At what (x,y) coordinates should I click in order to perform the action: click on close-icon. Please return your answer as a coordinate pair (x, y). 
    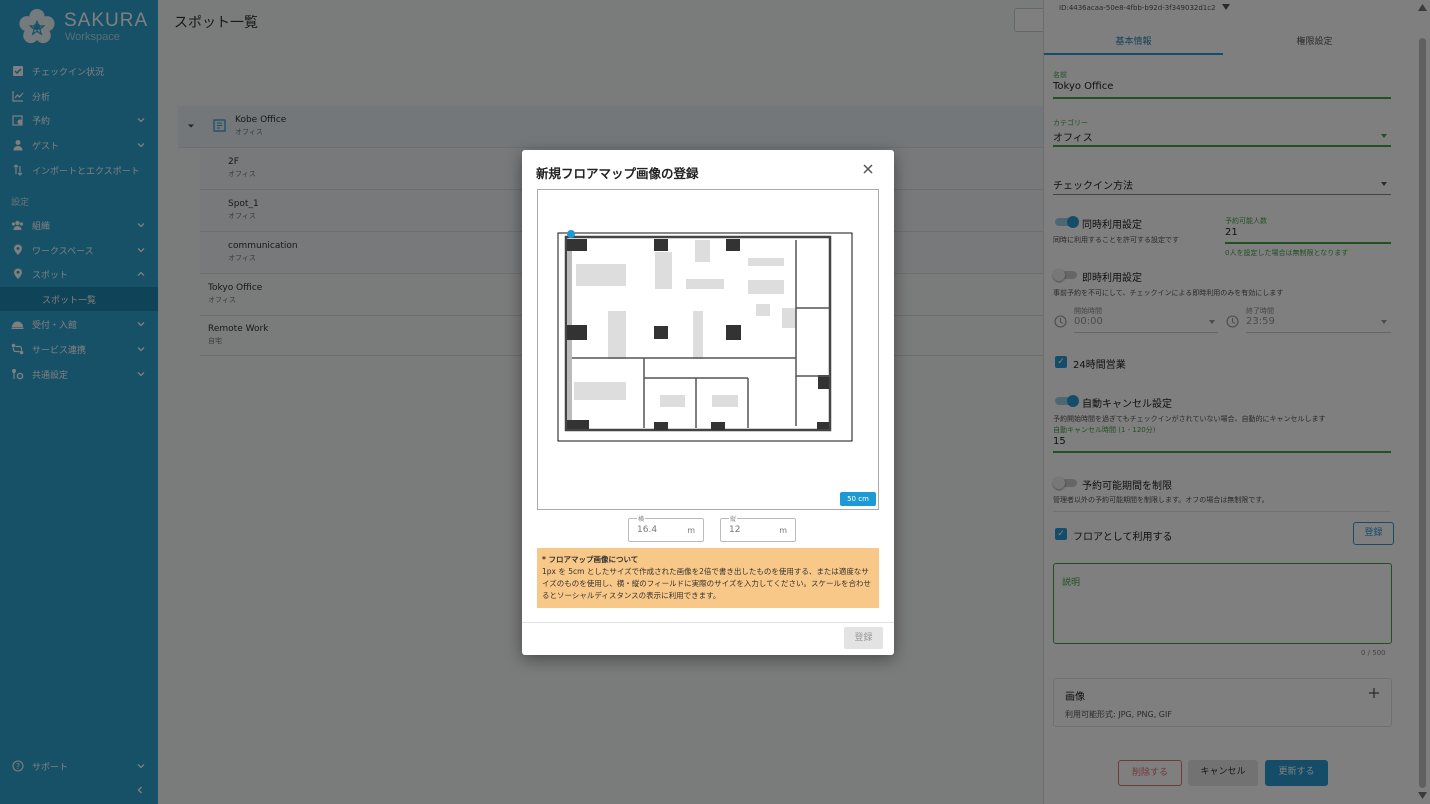
    Looking at the image, I should click on (868, 169).